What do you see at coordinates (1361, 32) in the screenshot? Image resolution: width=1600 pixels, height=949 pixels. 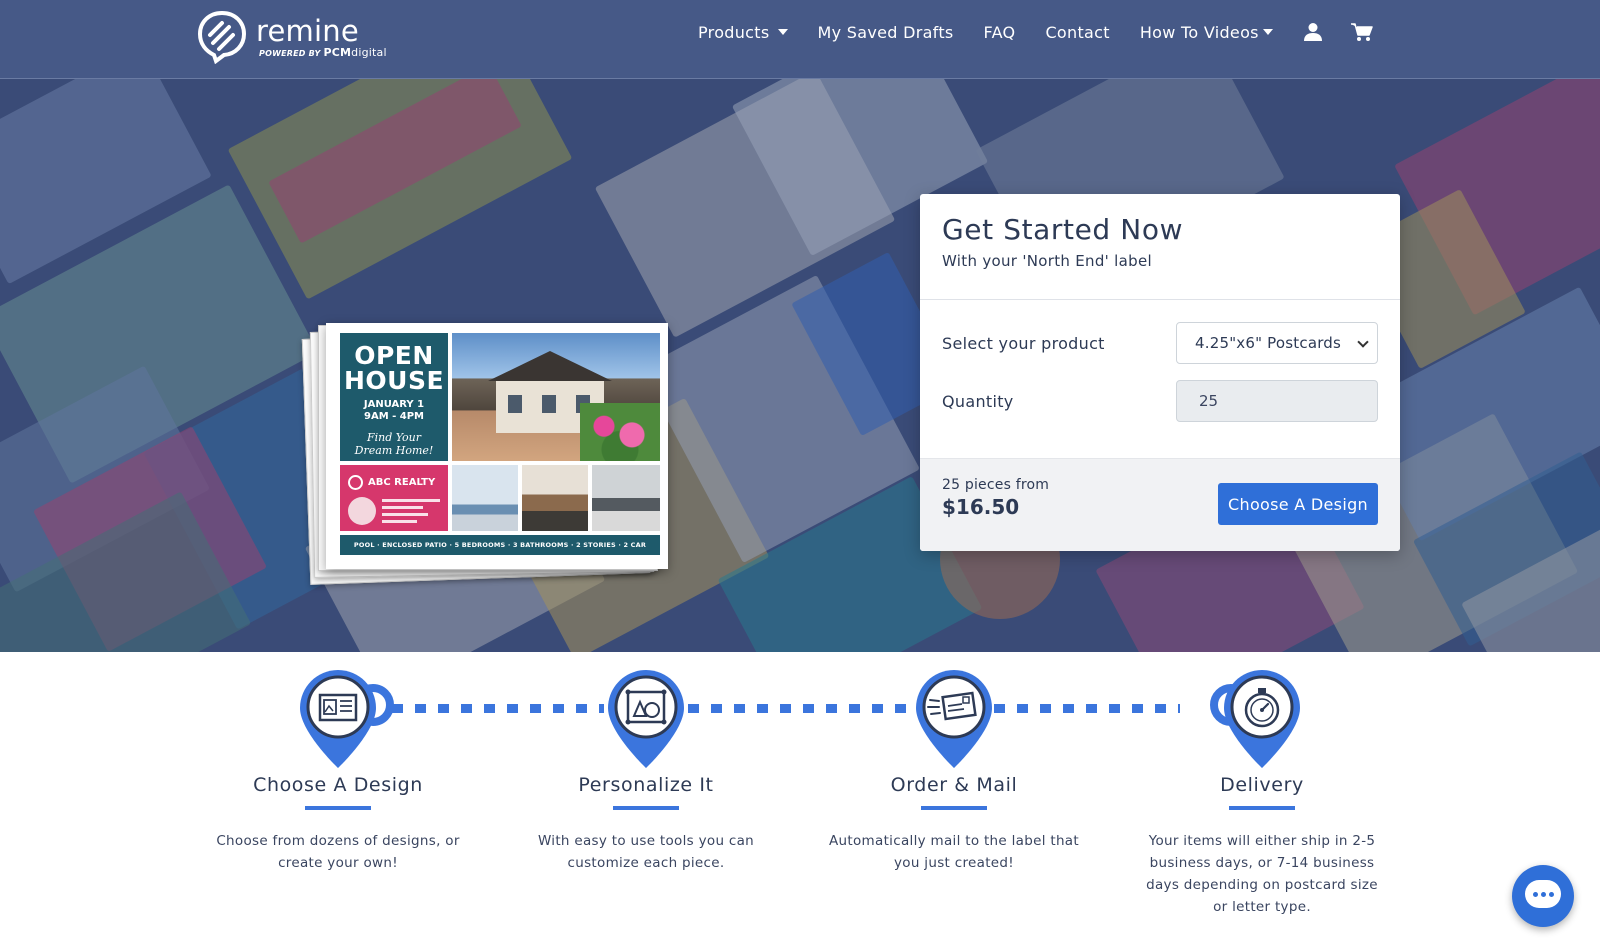 I see `cart-icon` at bounding box center [1361, 32].